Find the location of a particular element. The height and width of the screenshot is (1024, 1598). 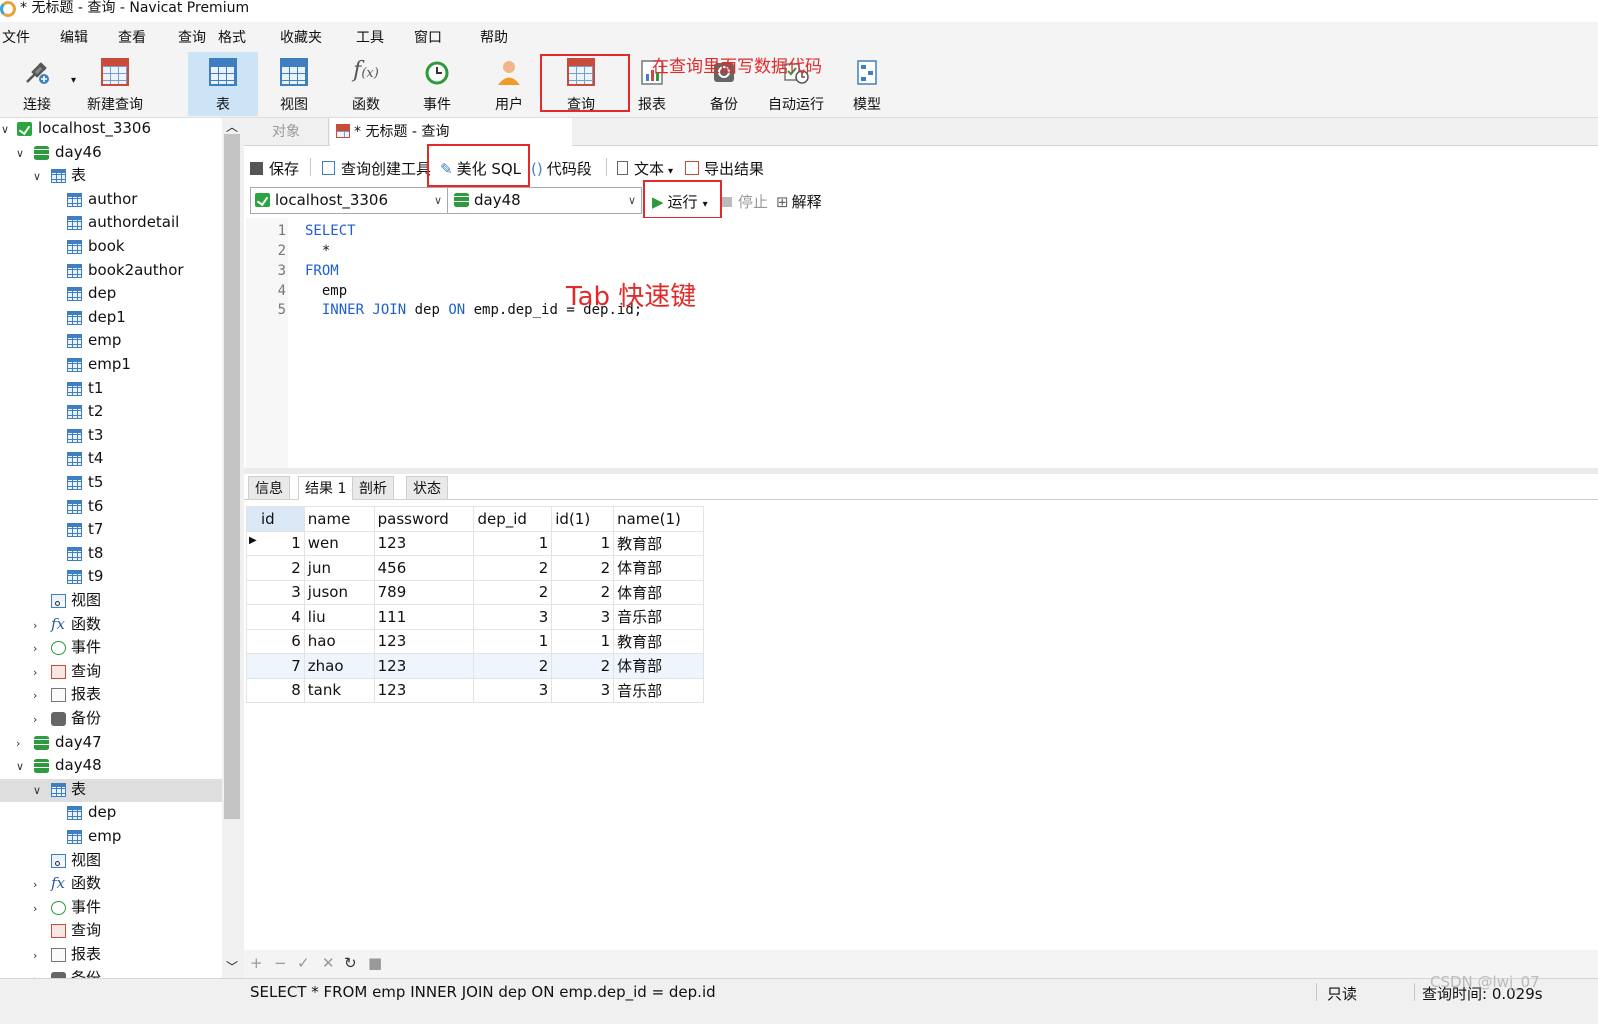

table-row: 2 jun 456 2 2 体育部 is located at coordinates (475, 568).